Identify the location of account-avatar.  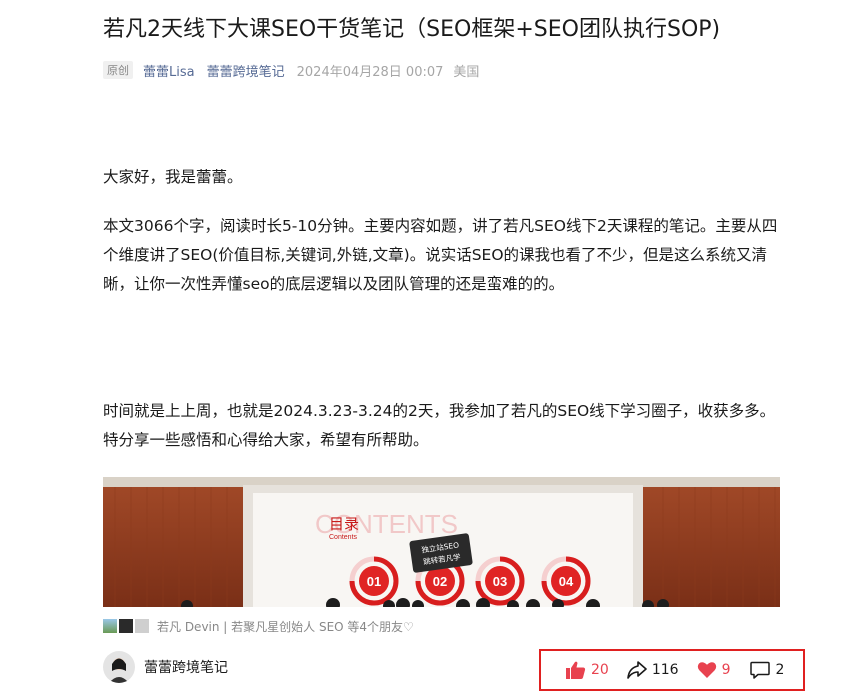
(119, 667).